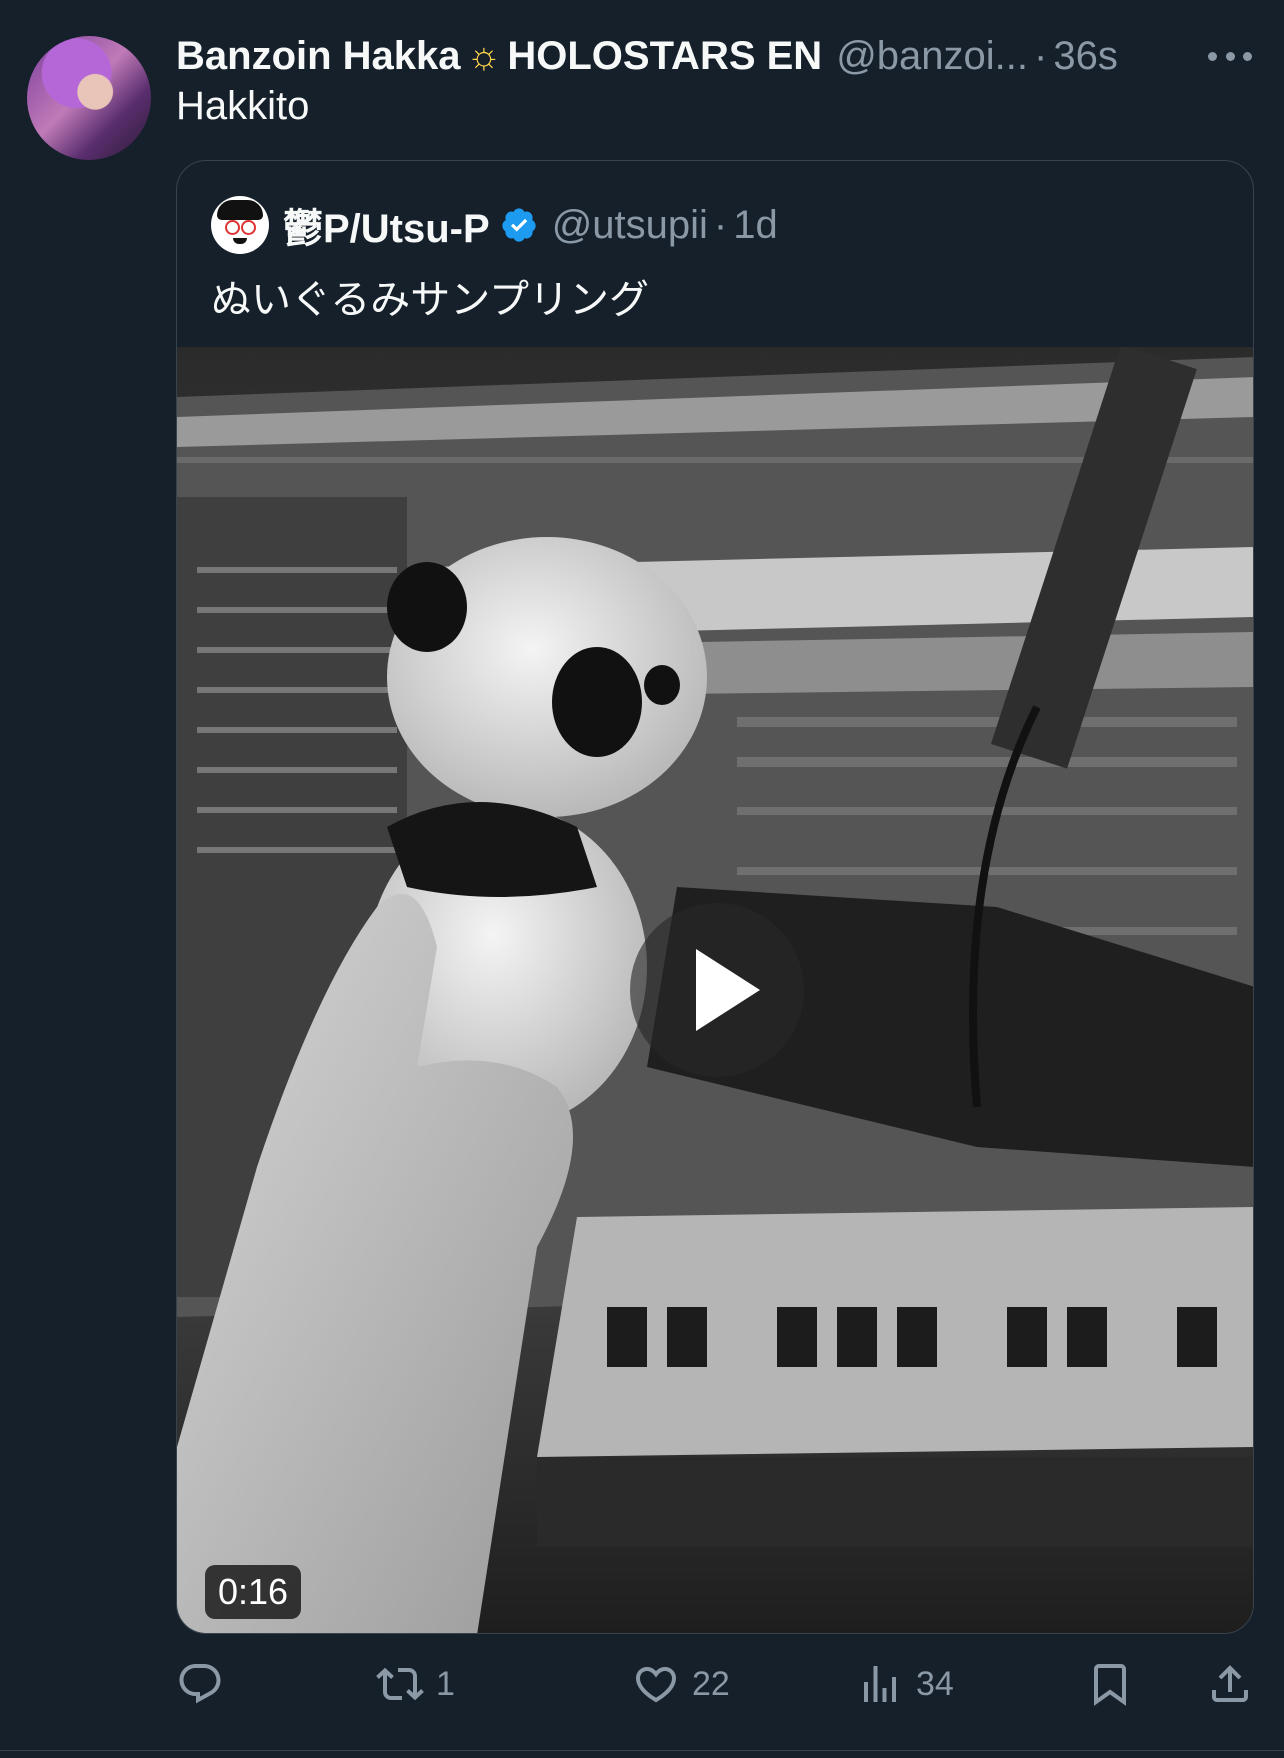 Image resolution: width=1284 pixels, height=1758 pixels. Describe the element at coordinates (681, 1684) in the screenshot. I see `like-button: 22` at that location.